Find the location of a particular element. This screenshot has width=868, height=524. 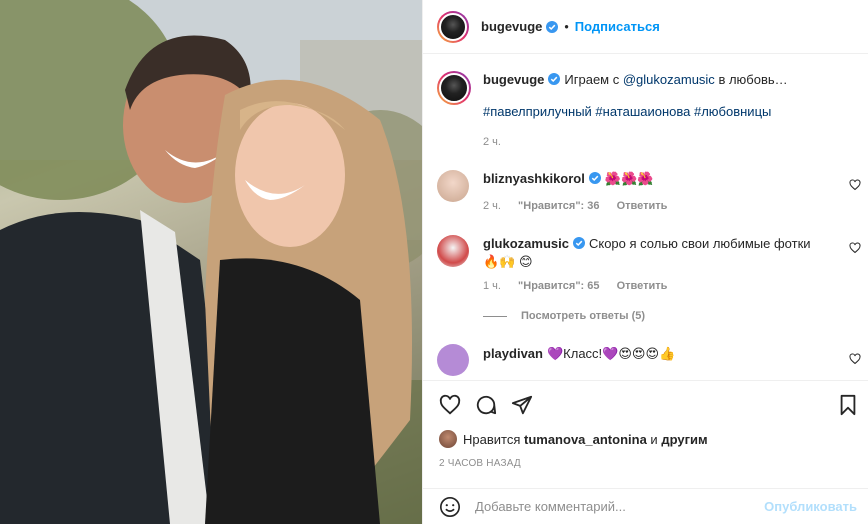

liker-avatar is located at coordinates (448, 439).